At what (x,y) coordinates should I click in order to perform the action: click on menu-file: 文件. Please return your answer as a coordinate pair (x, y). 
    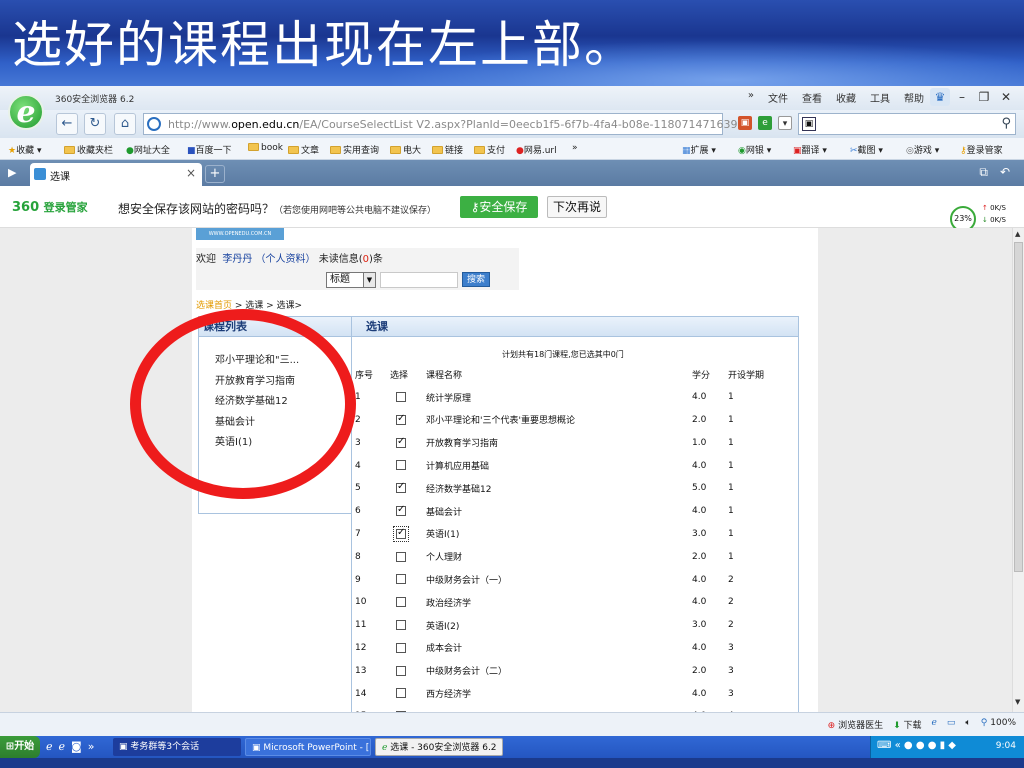
    Looking at the image, I should click on (778, 97).